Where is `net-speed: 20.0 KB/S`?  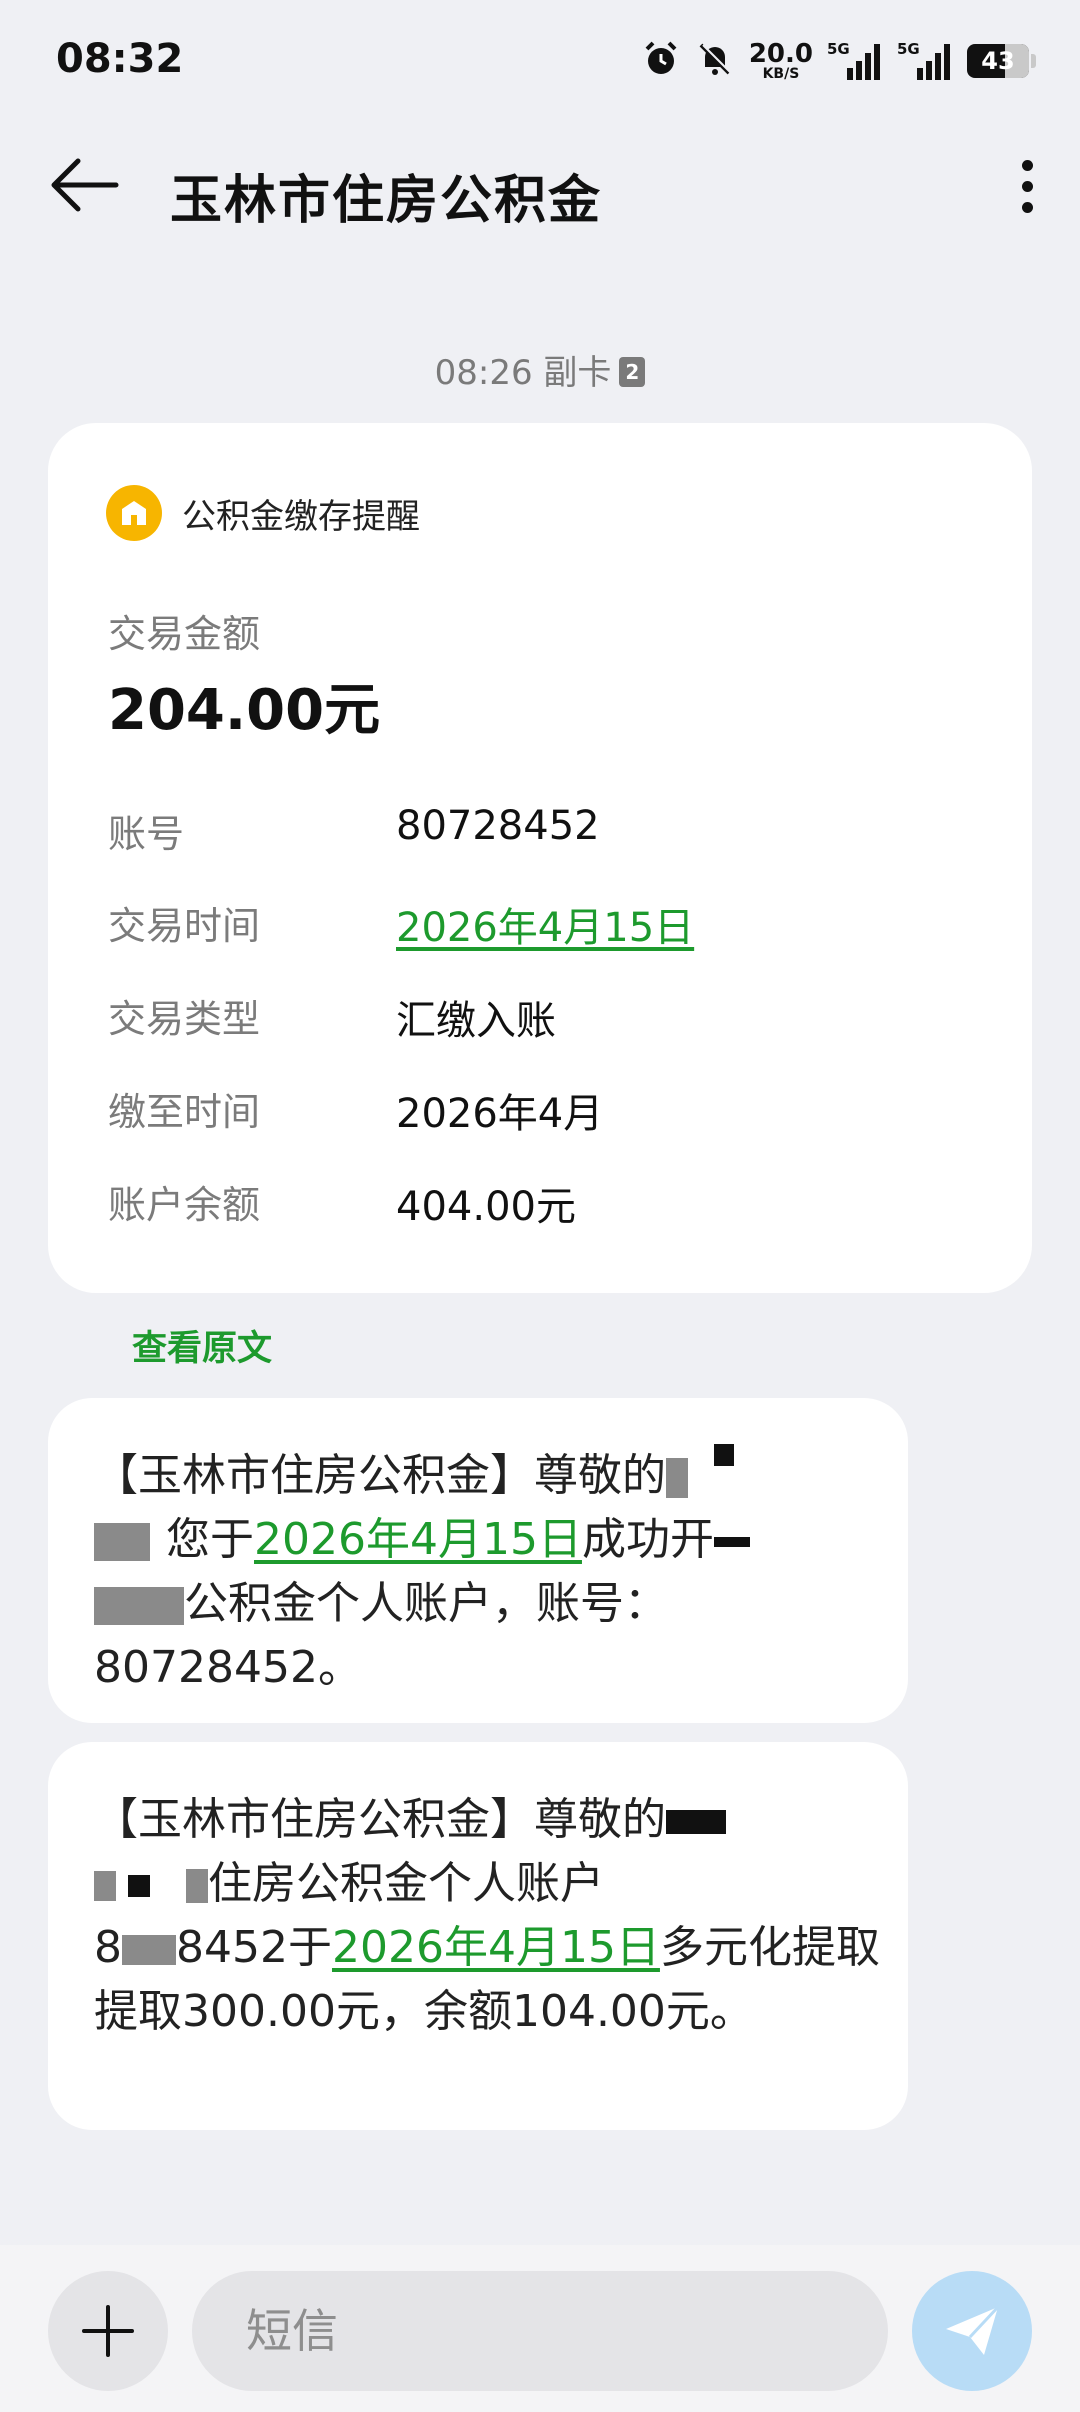 net-speed: 20.0 KB/S is located at coordinates (780, 60).